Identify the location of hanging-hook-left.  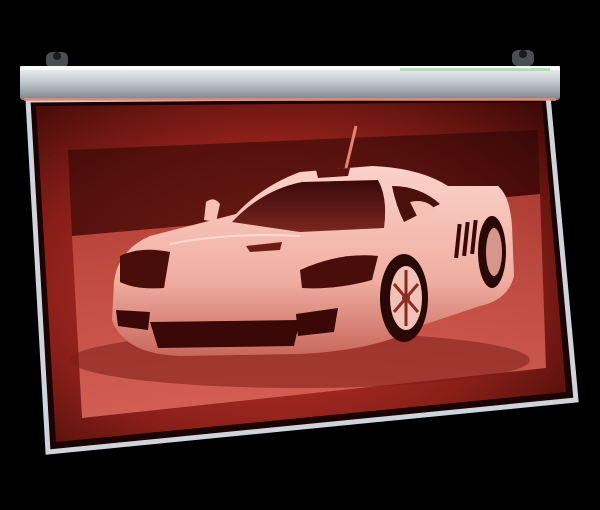
(57, 60).